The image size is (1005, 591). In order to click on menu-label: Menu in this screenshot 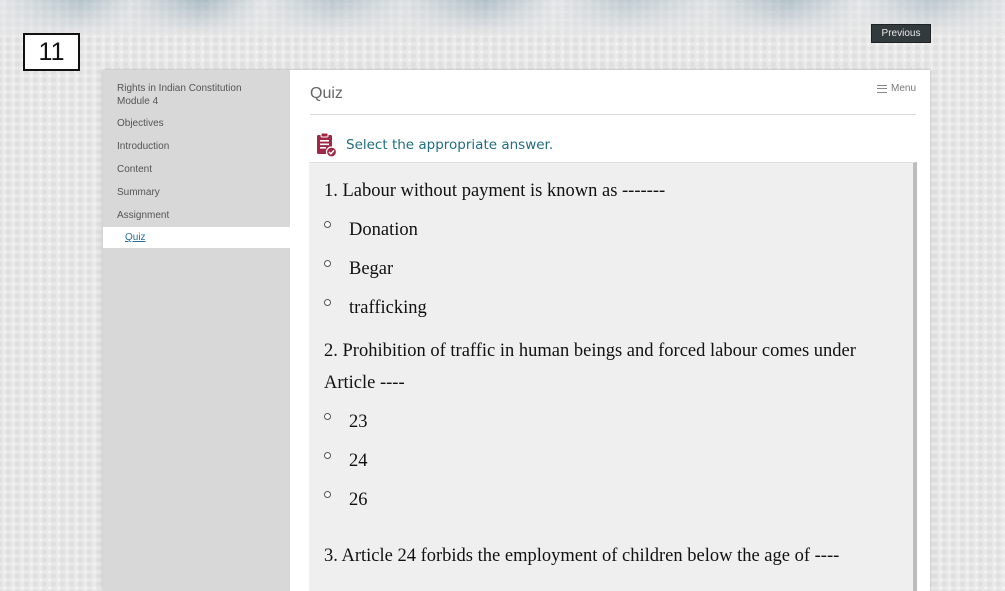, I will do `click(903, 88)`.